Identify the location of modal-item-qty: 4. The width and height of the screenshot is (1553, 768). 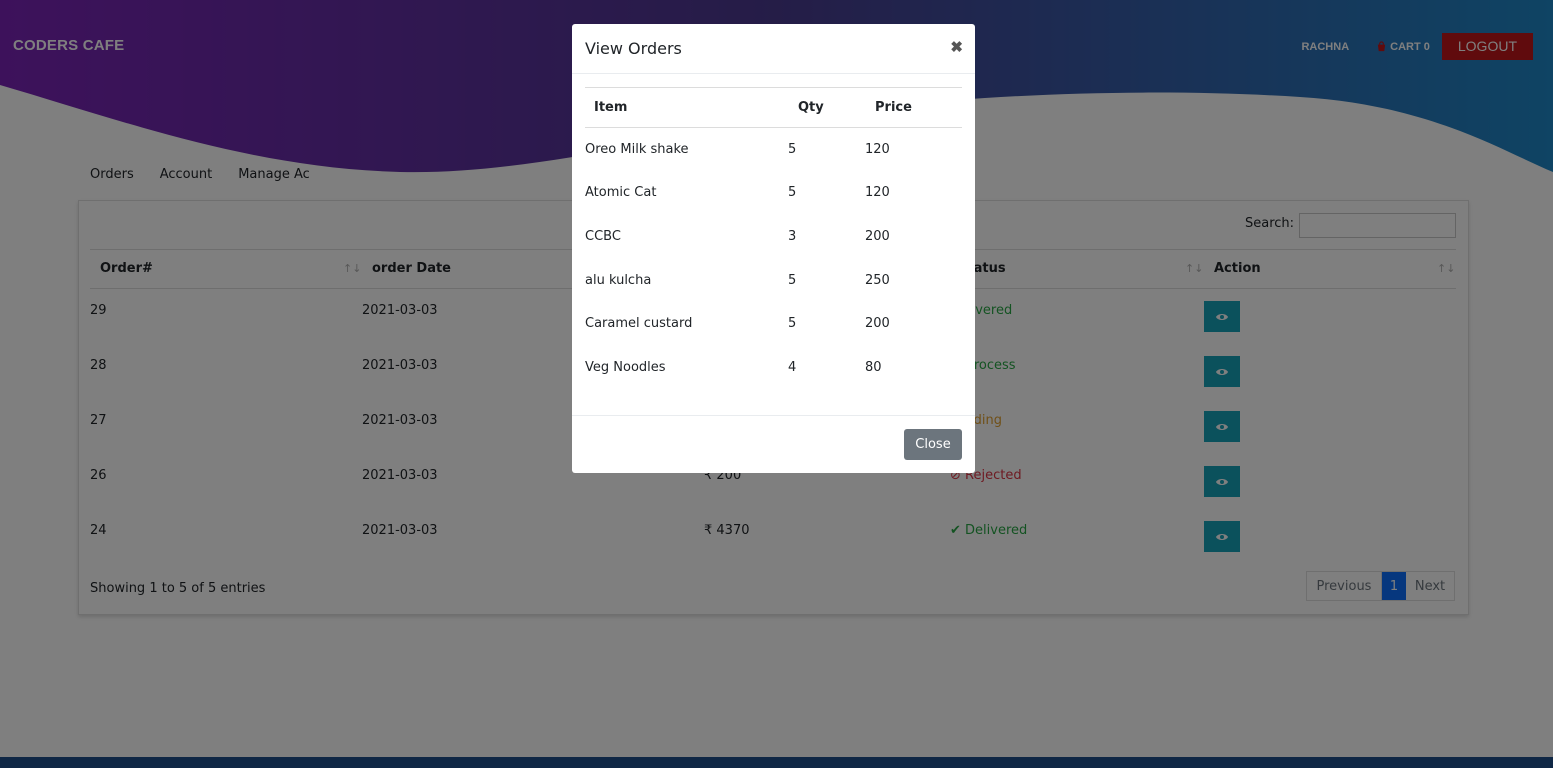
(792, 367).